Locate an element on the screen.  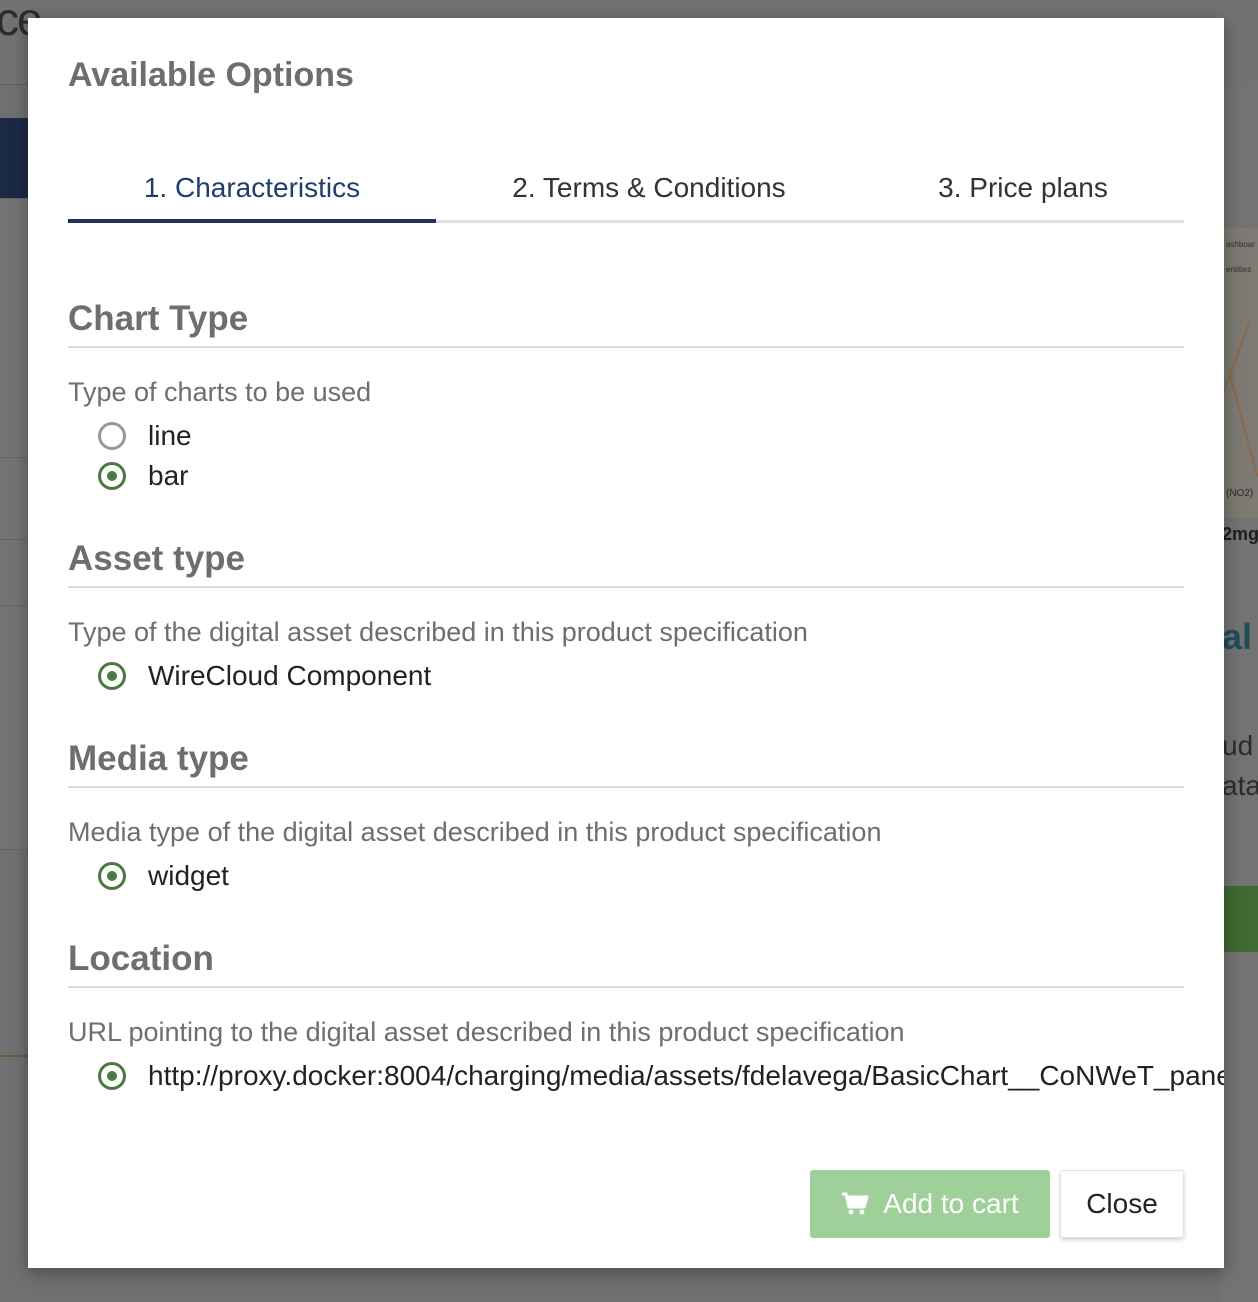
option-wirecloud-component: WireCloud Component is located at coordinates (641, 676).